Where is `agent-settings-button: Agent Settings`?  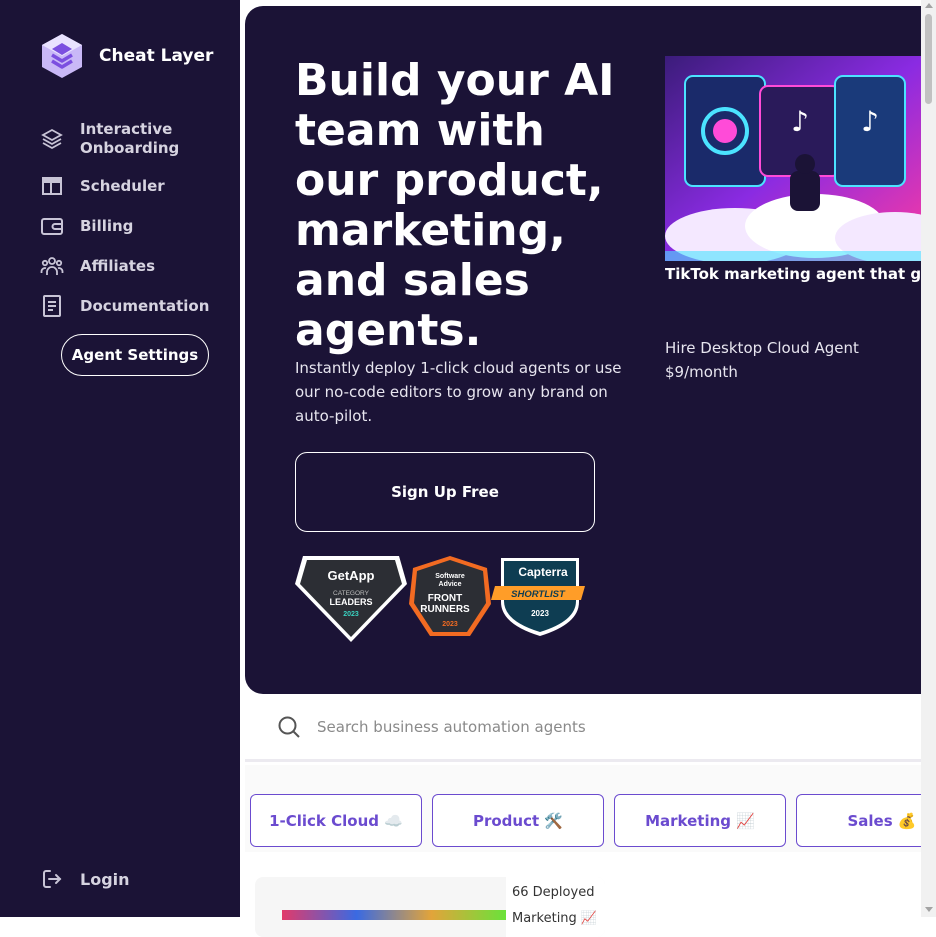 agent-settings-button: Agent Settings is located at coordinates (135, 355).